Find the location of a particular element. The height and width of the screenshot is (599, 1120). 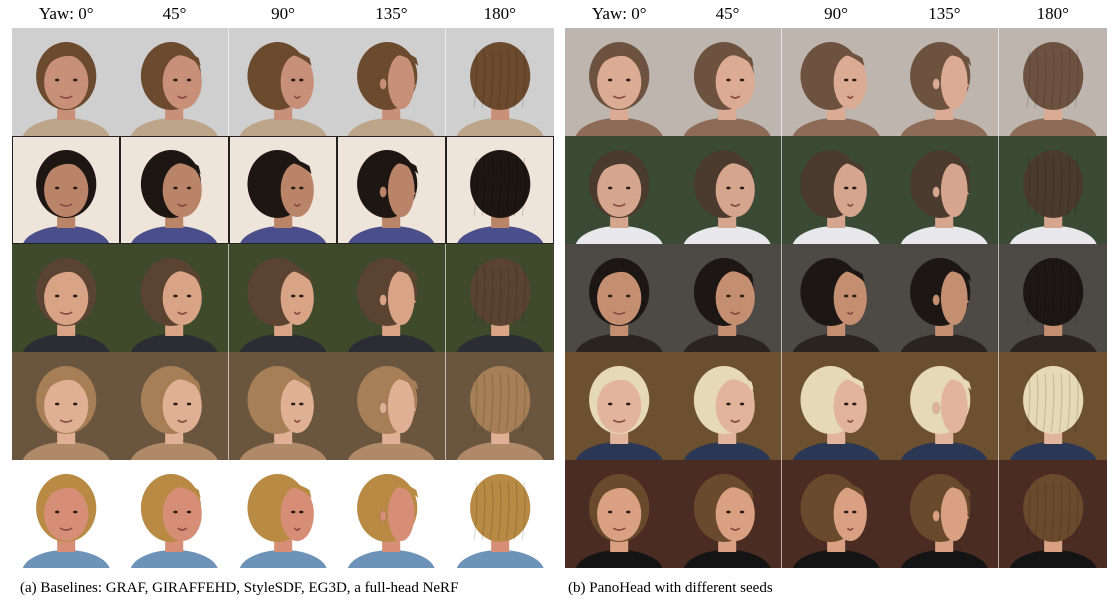

face-render-r4-c3 is located at coordinates (836, 406).